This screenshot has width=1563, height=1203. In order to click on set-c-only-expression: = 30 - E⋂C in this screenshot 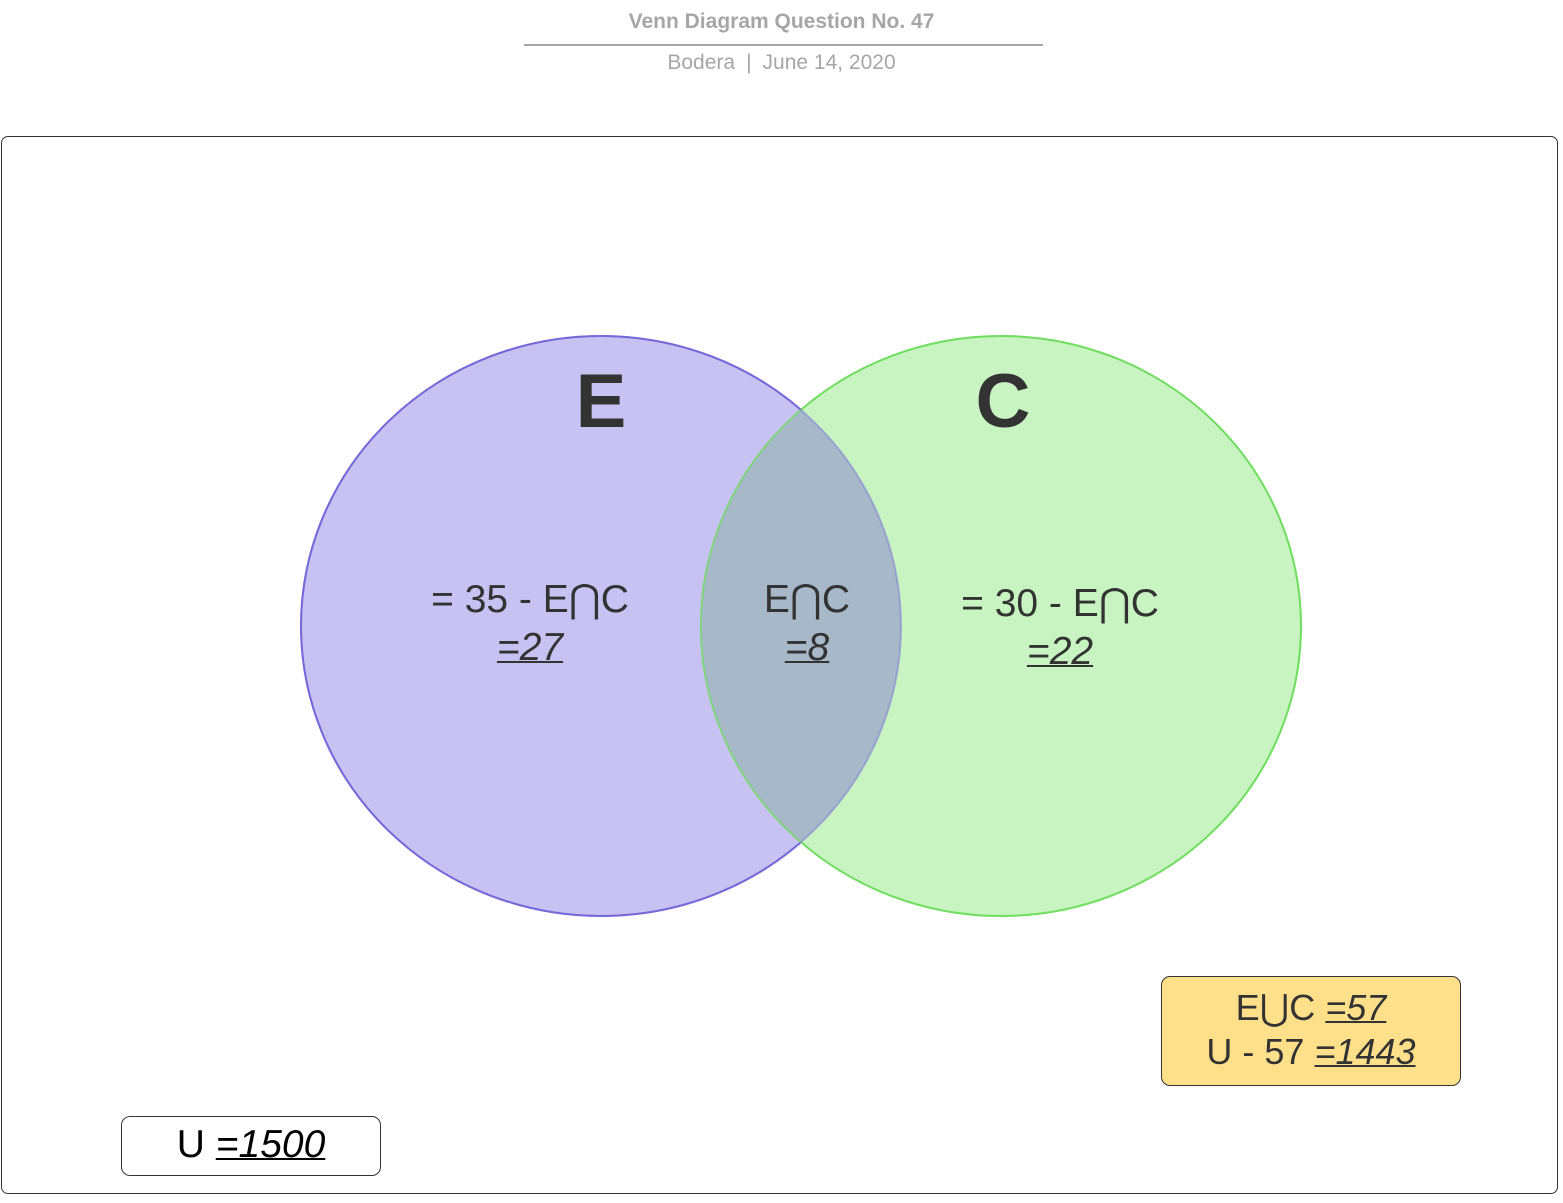, I will do `click(1060, 603)`.